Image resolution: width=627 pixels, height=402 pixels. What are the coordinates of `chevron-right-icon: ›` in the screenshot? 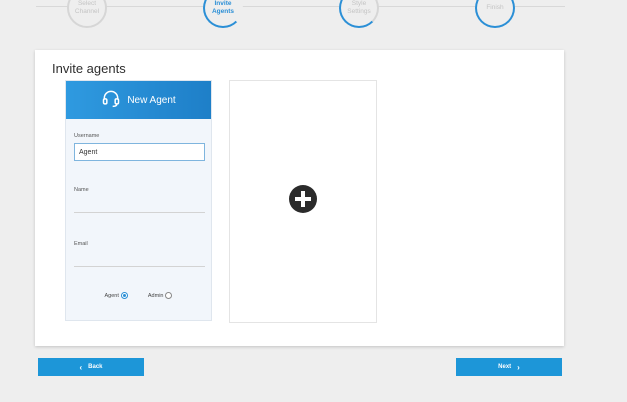 It's located at (518, 367).